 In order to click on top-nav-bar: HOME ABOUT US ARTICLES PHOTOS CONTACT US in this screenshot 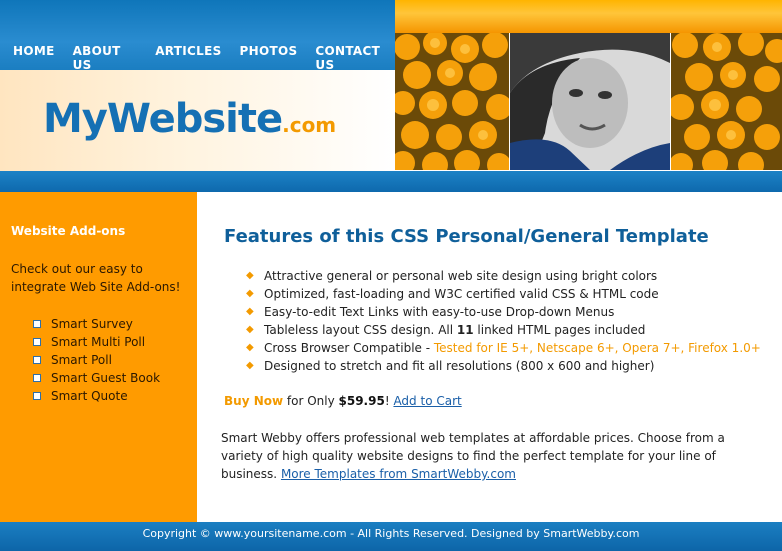, I will do `click(197, 36)`.